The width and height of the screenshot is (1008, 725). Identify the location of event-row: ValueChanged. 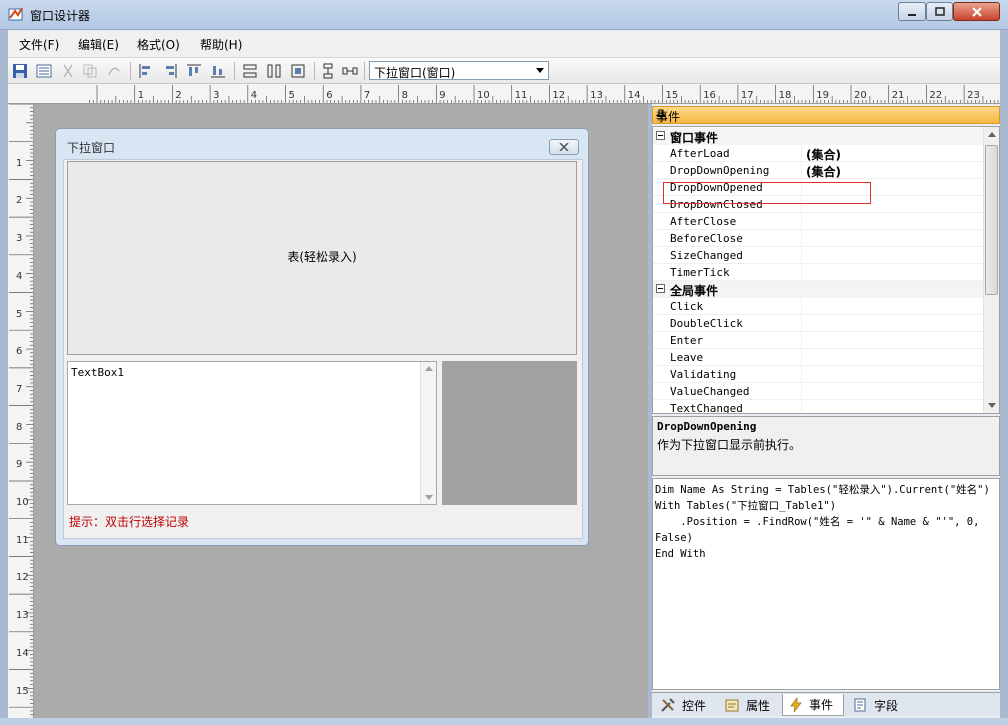
(818, 391).